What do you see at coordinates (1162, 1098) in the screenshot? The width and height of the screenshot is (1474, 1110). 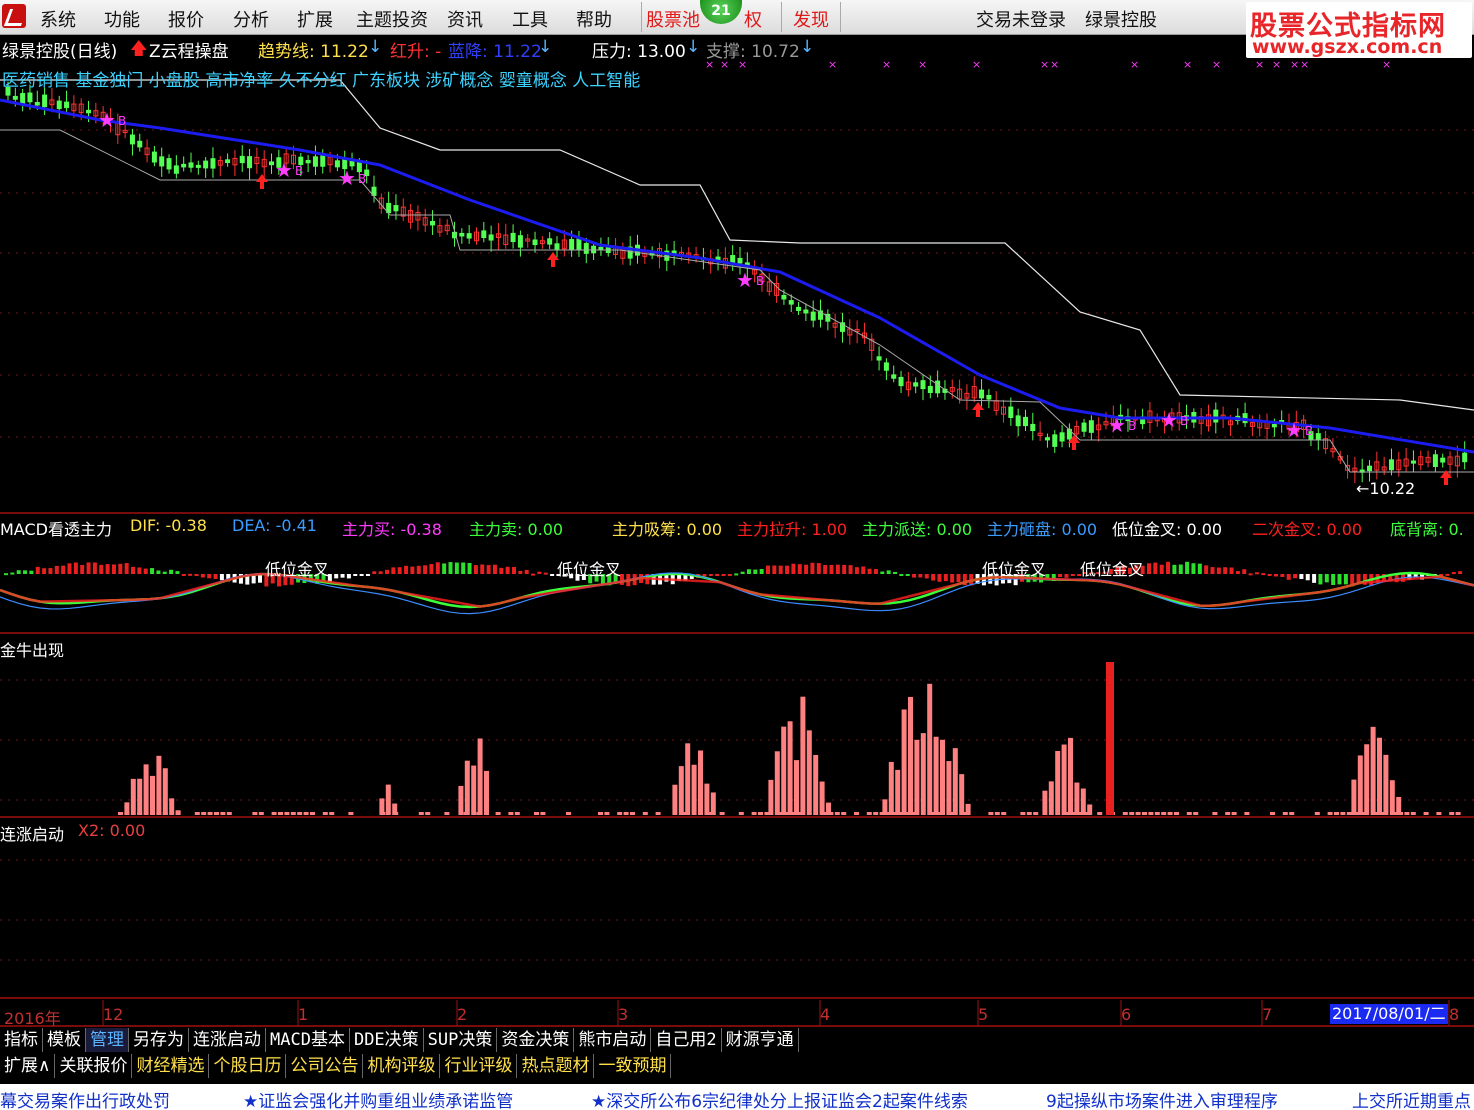 I see `ticker-item: 9起操纵市场案件进入审理程序` at bounding box center [1162, 1098].